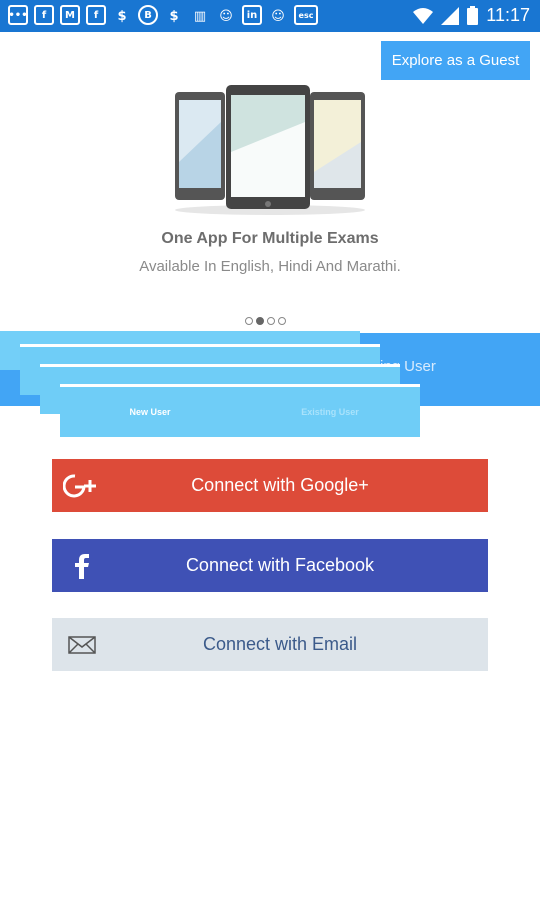 Image resolution: width=540 pixels, height=897 pixels. I want to click on connect-email-label: Connect with Email, so click(280, 644).